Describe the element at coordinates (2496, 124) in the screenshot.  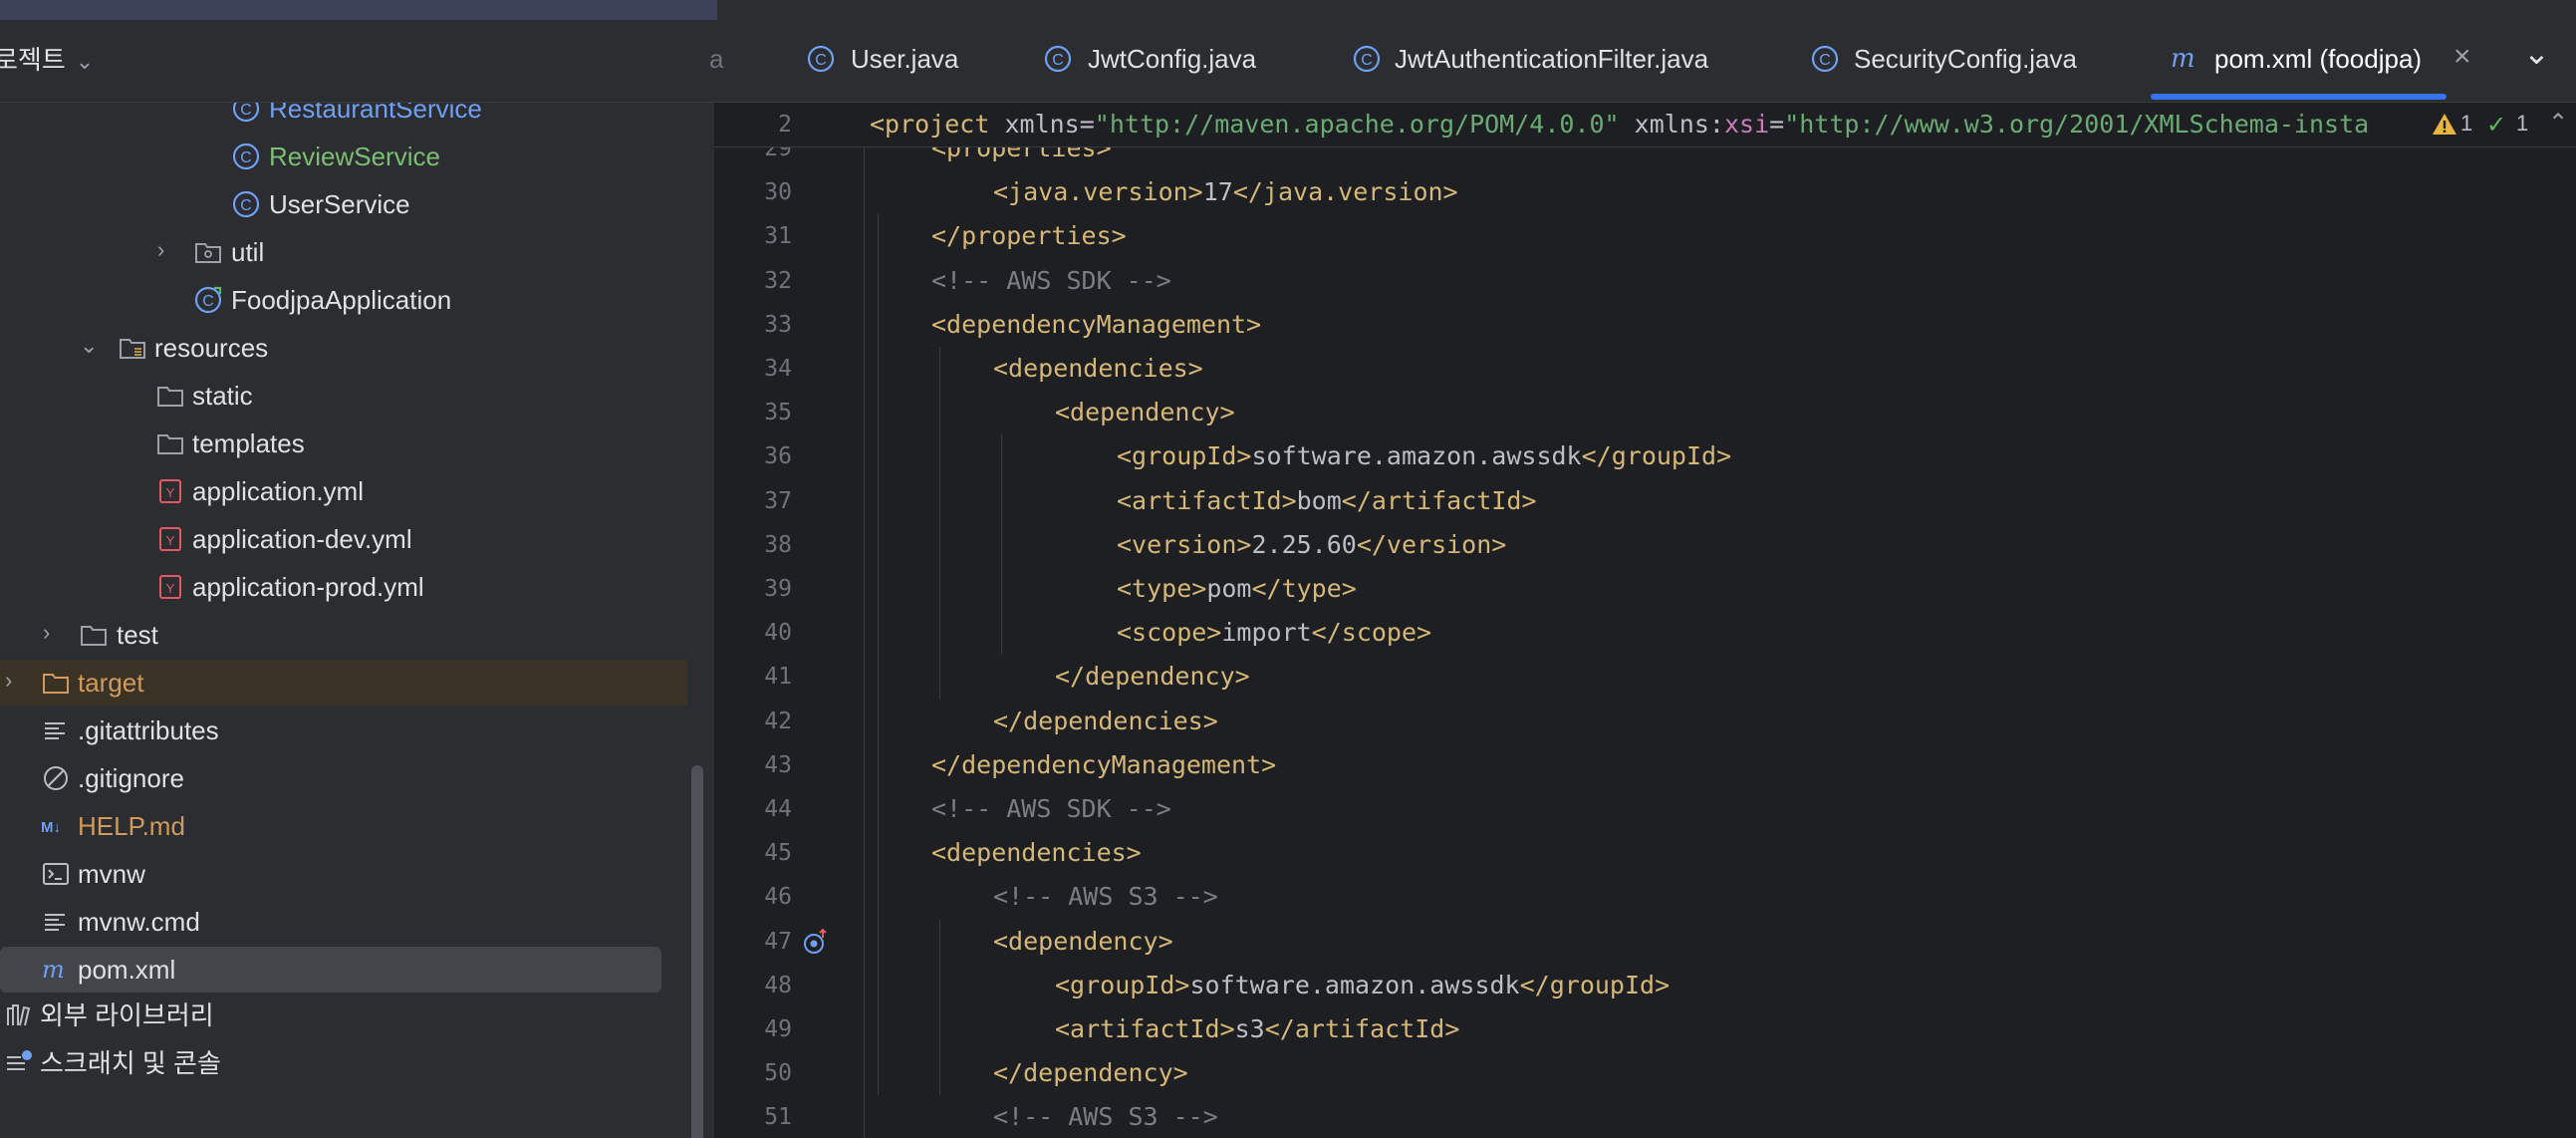
I see `inspection-widget: 1 ✓ 1 ⌃` at that location.